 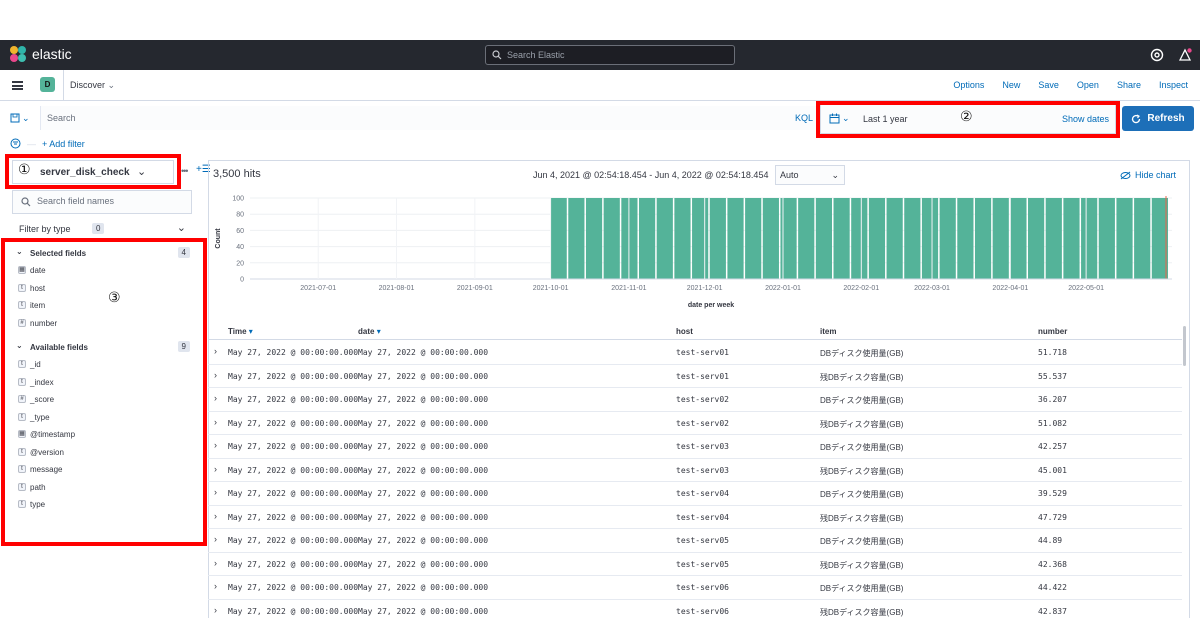 What do you see at coordinates (783, 288) in the screenshot?
I see `x-tick-label: 2022-01-01` at bounding box center [783, 288].